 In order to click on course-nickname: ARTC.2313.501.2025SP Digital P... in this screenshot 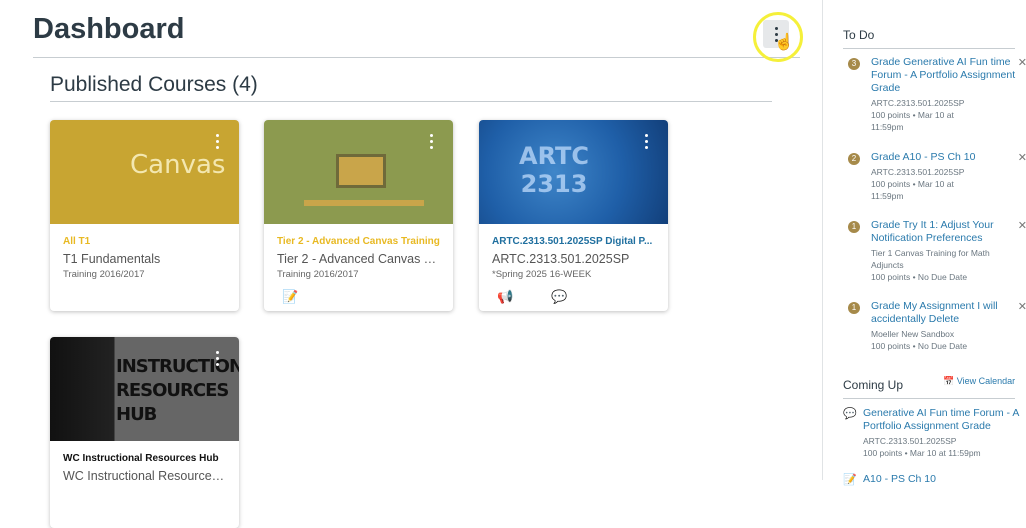, I will do `click(574, 241)`.